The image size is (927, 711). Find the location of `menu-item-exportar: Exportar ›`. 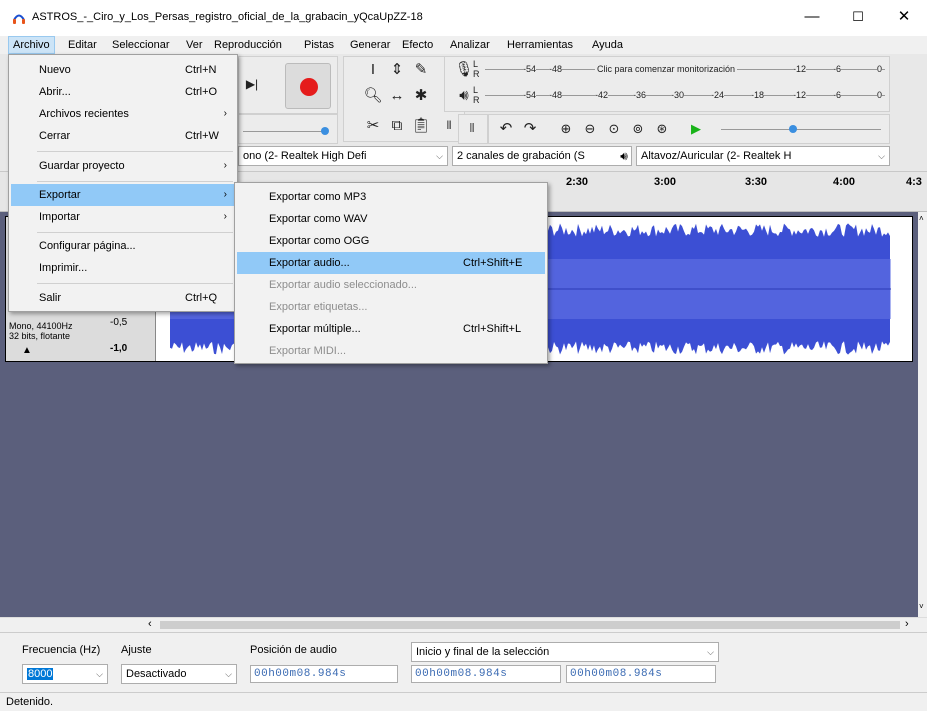

menu-item-exportar: Exportar › is located at coordinates (123, 195).